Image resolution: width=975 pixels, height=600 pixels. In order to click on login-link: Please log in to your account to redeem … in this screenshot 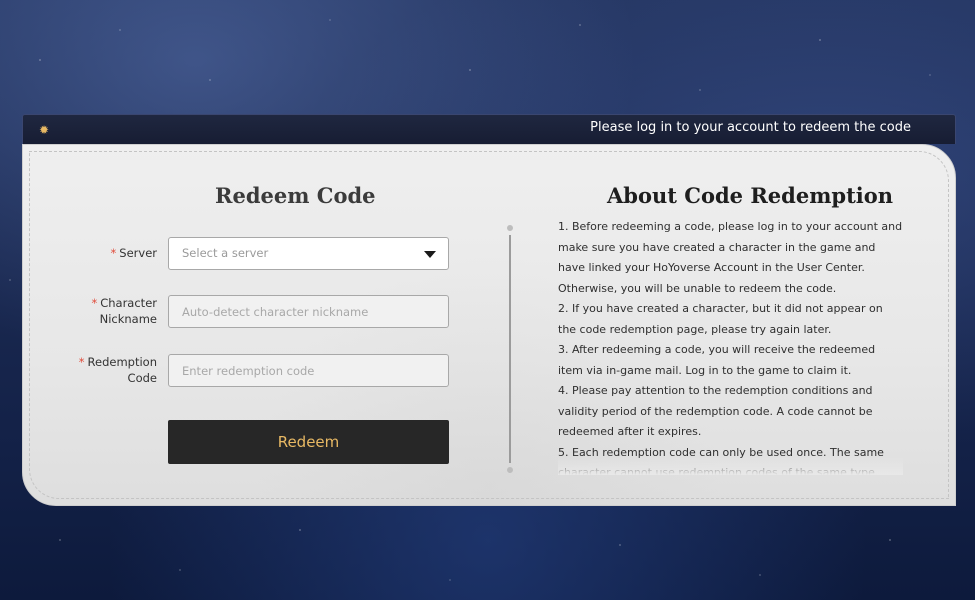, I will do `click(750, 127)`.